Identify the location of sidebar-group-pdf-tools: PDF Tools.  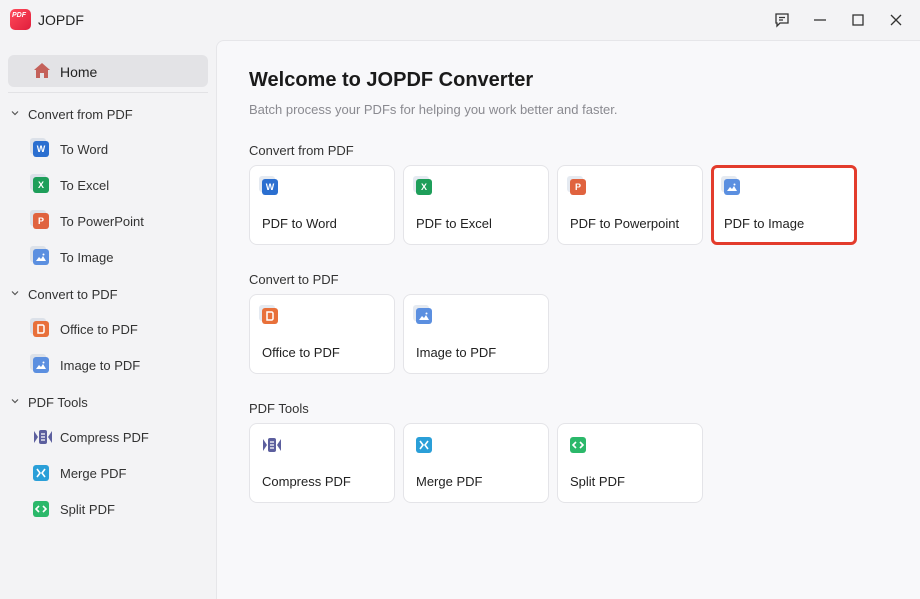
(108, 402).